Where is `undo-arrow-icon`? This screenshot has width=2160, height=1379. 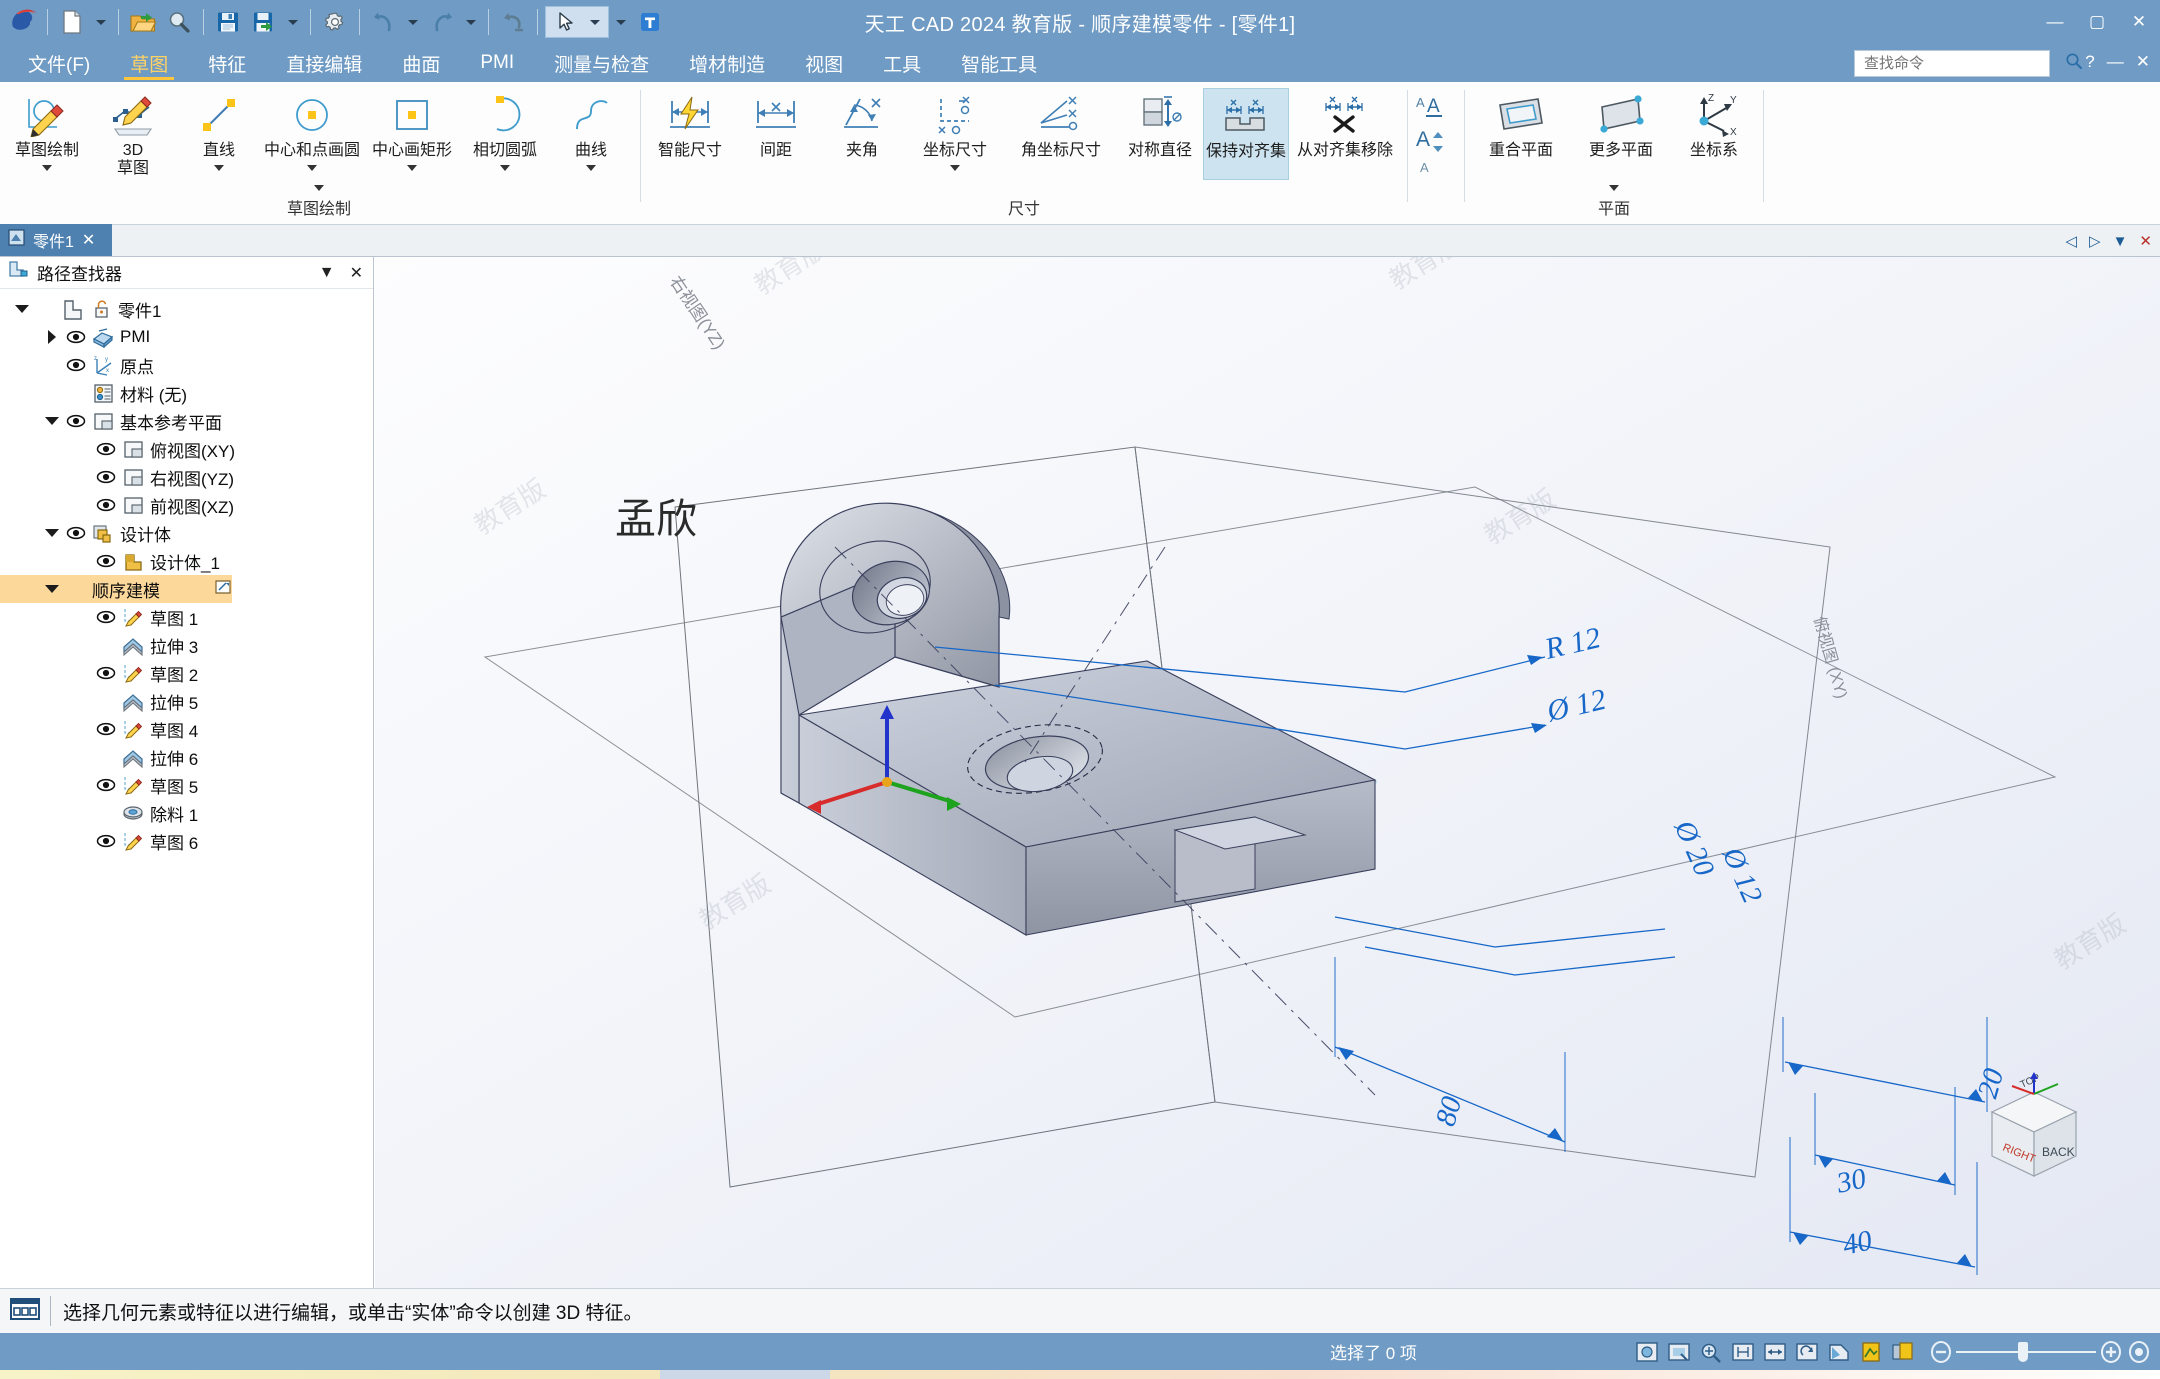
undo-arrow-icon is located at coordinates (384, 22).